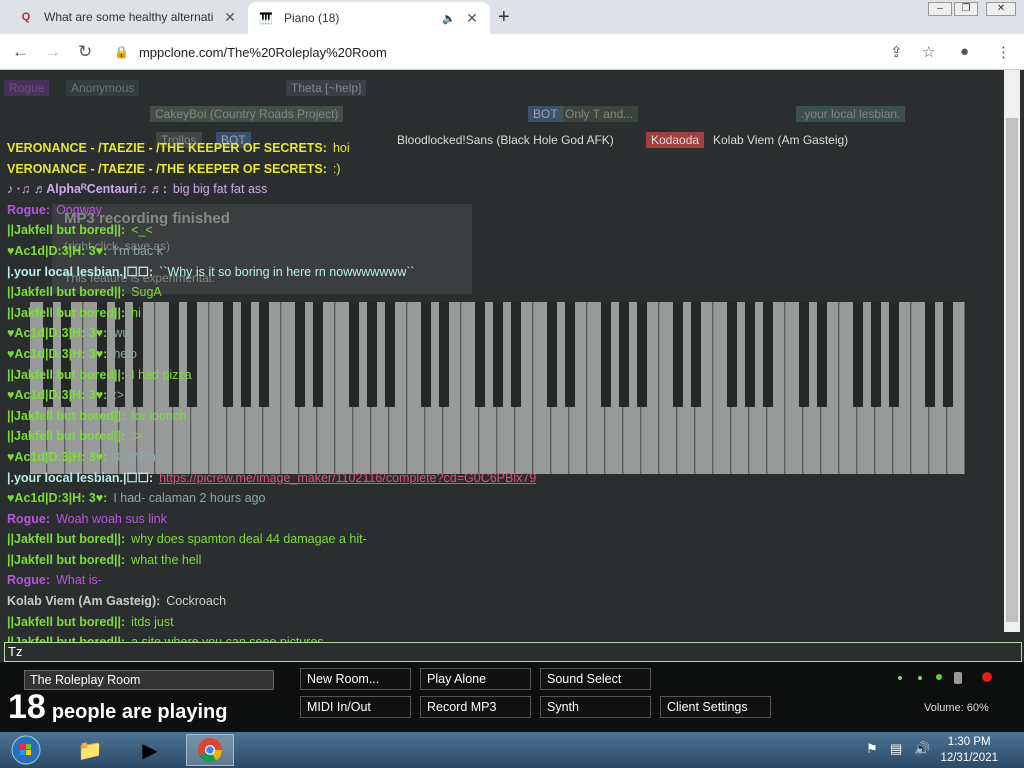  What do you see at coordinates (958, 678) in the screenshot?
I see `volume-knob` at bounding box center [958, 678].